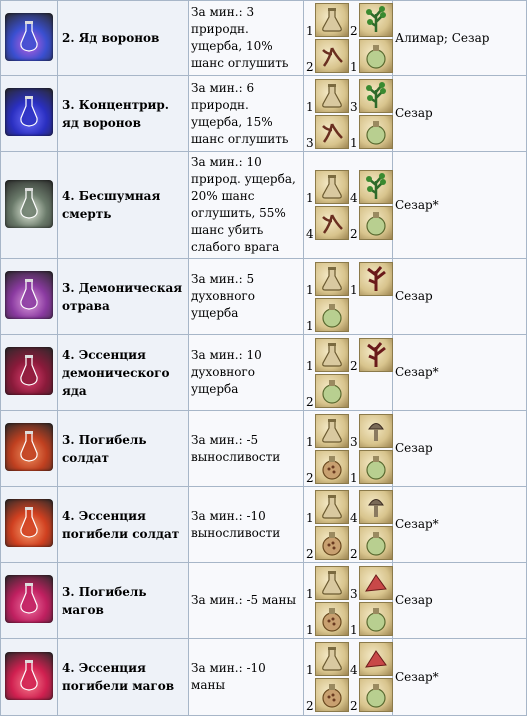  I want to click on potion-name: 3. Погибель солдат, so click(123, 448).